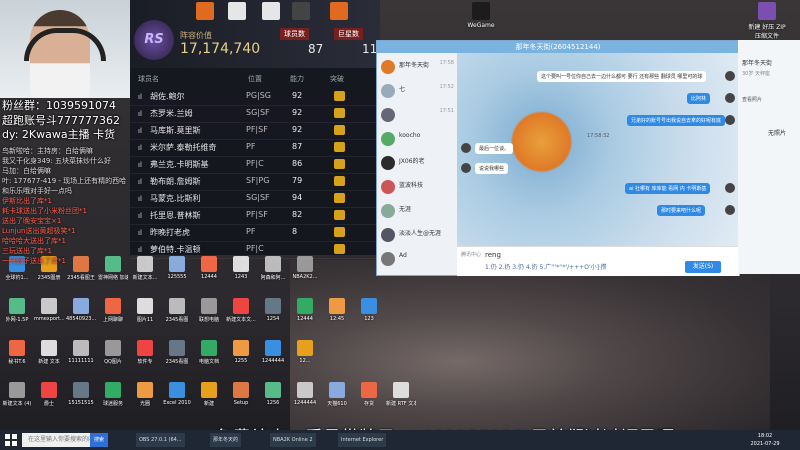 This screenshot has width=800, height=450. I want to click on desktop-file-icon: Excel 2010, so click(177, 394).